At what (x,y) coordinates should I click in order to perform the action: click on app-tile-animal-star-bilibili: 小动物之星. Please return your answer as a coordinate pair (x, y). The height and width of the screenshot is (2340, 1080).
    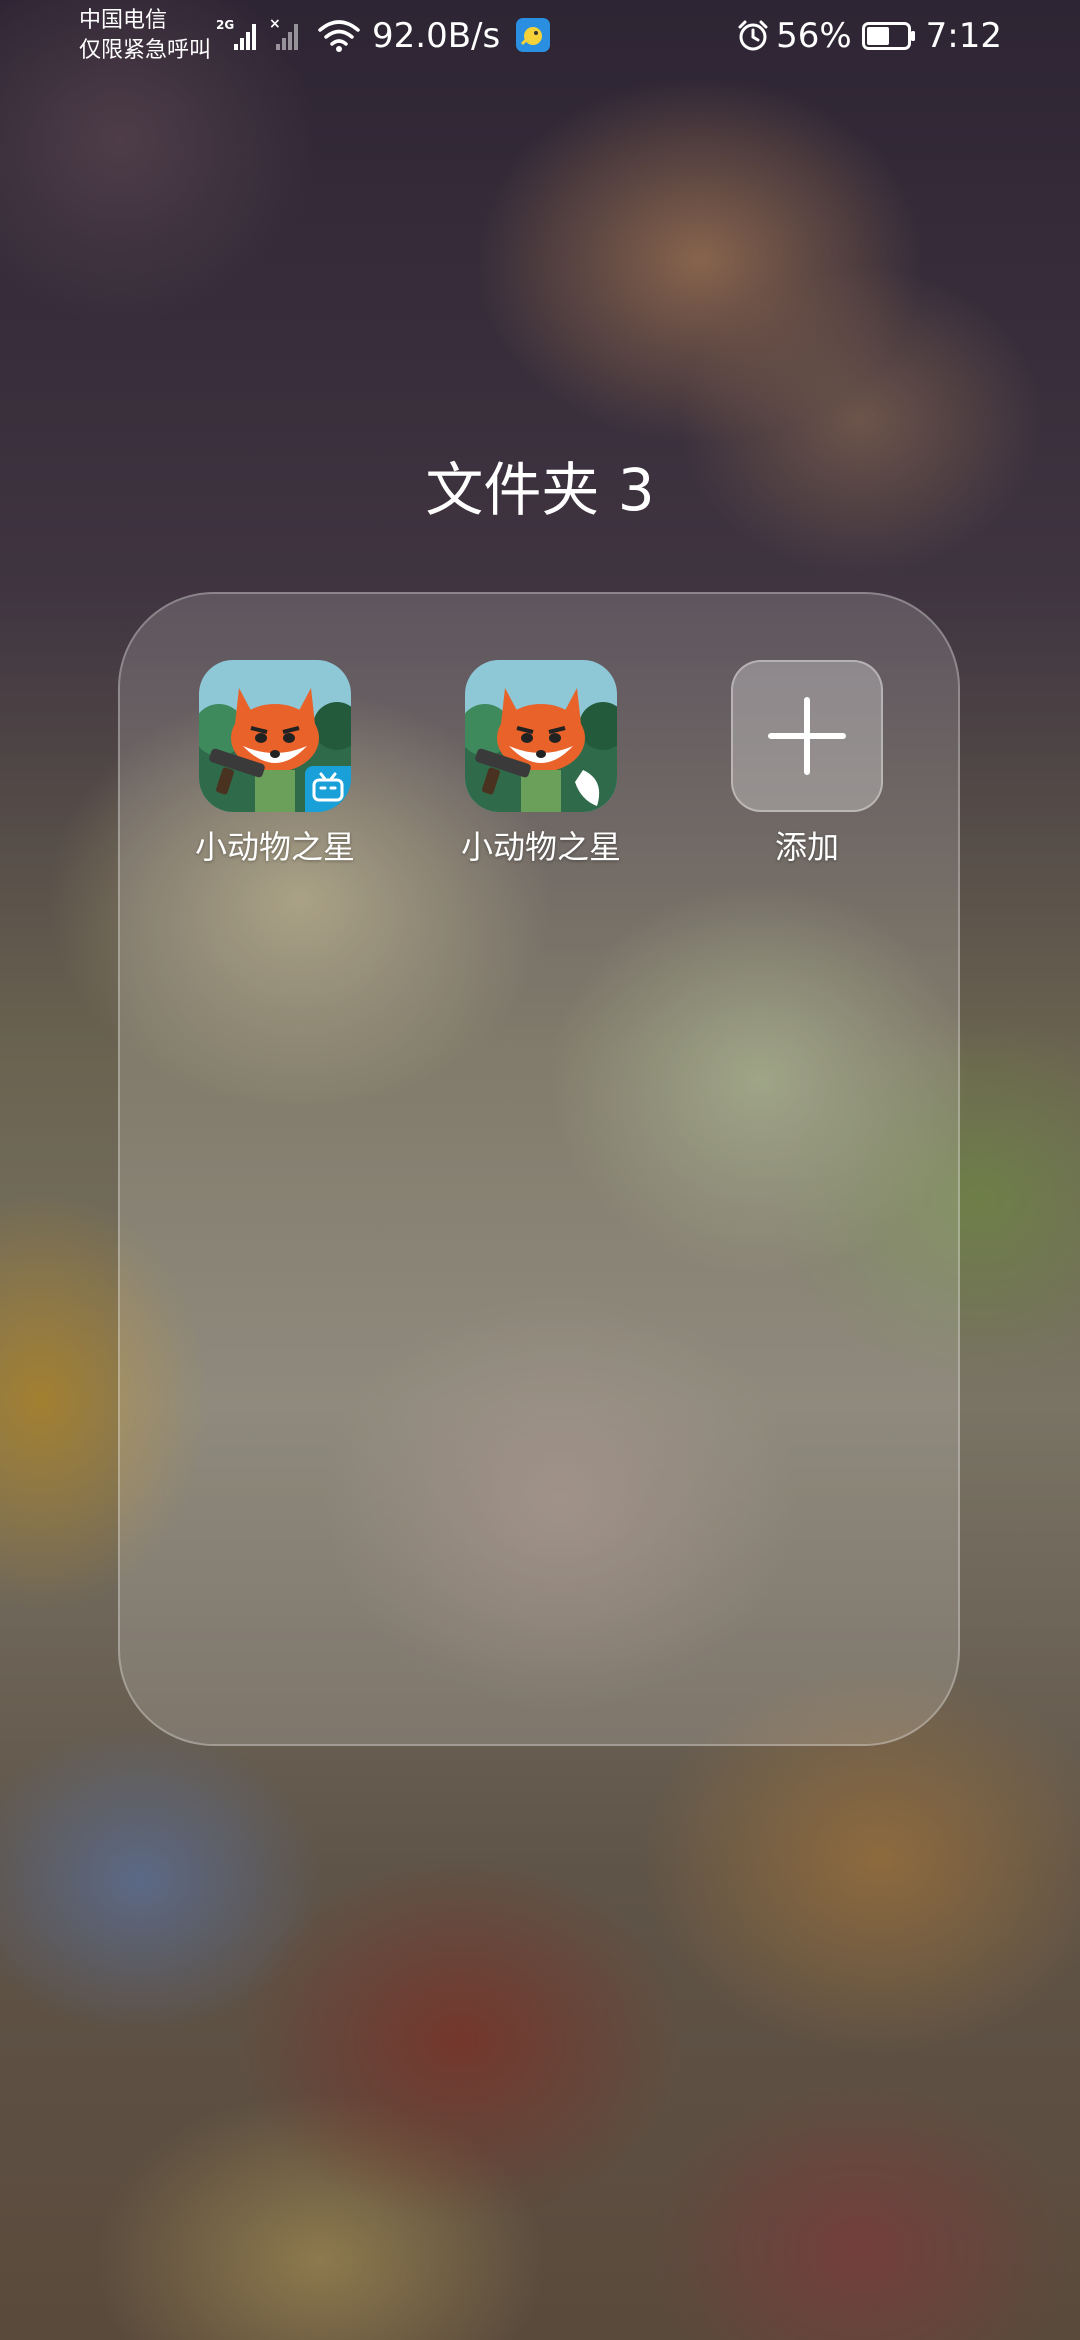
    Looking at the image, I should click on (275, 764).